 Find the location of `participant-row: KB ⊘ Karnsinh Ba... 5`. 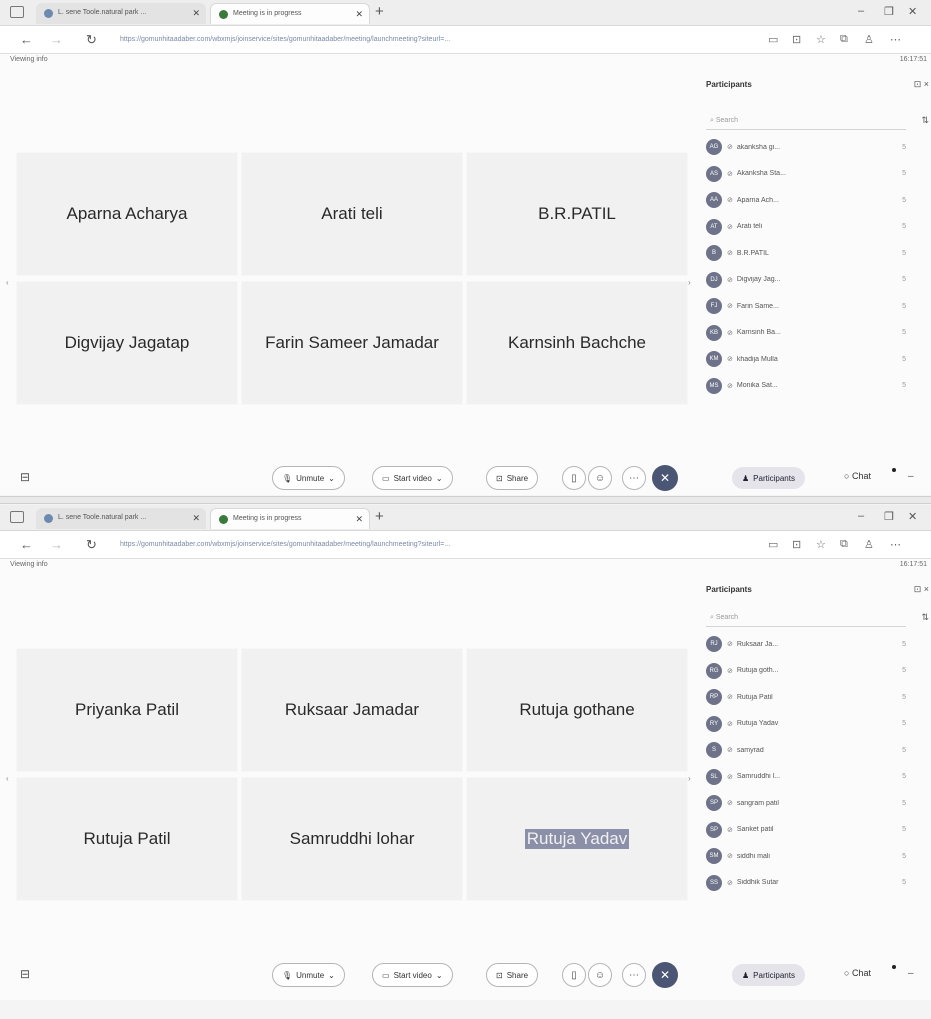

participant-row: KB ⊘ Karnsinh Ba... 5 is located at coordinates (806, 333).